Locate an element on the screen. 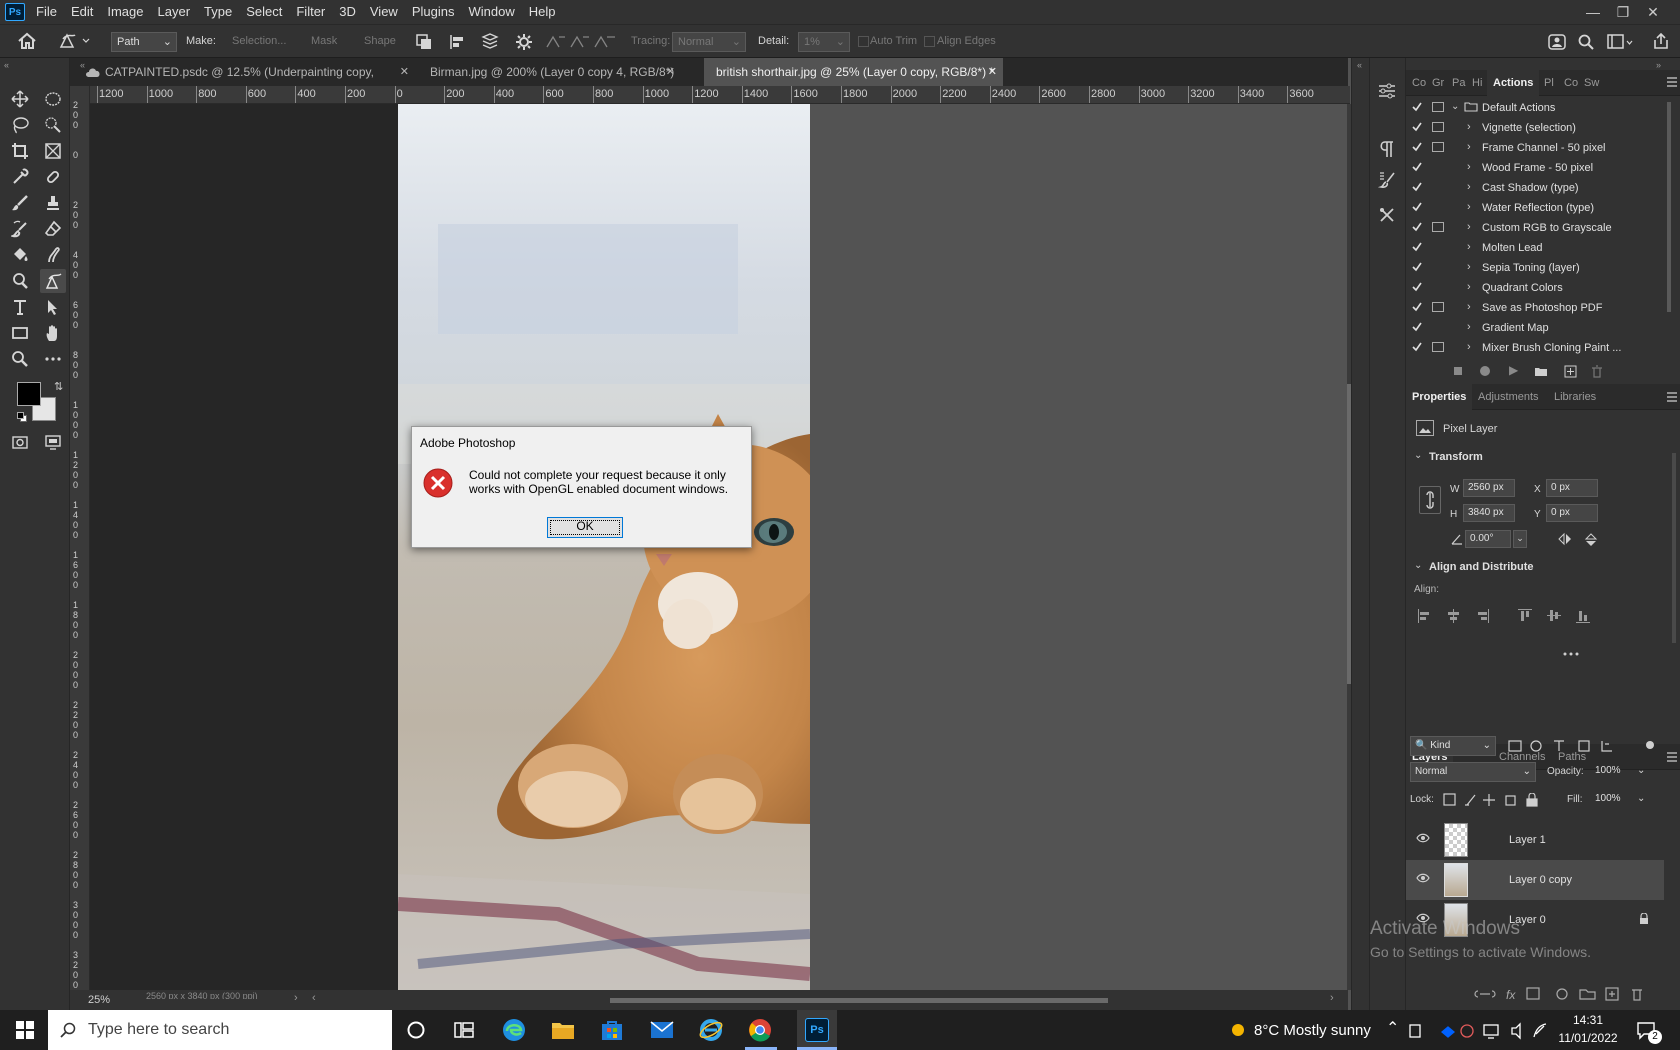 Image resolution: width=1680 pixels, height=1050 pixels. zoom-tool-icon is located at coordinates (20, 359).